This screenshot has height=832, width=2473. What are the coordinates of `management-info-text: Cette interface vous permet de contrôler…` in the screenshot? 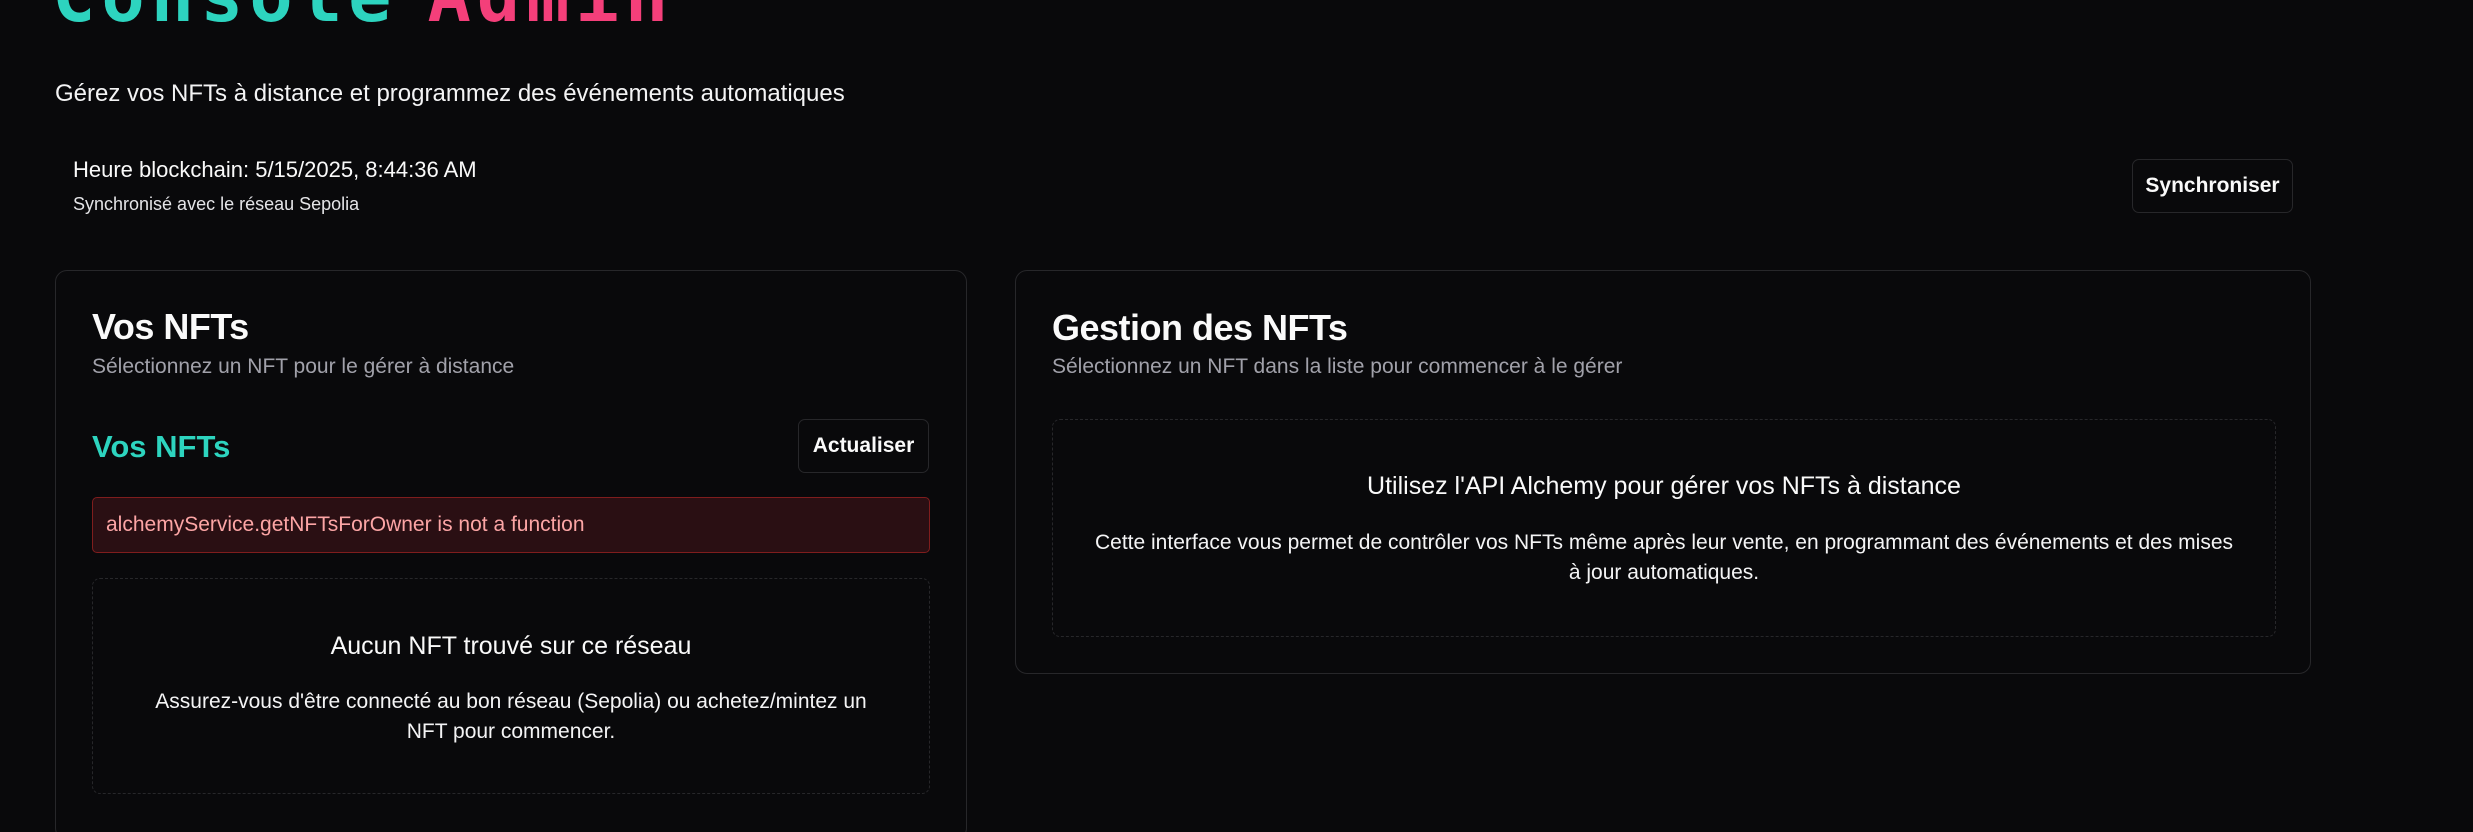 It's located at (1664, 557).